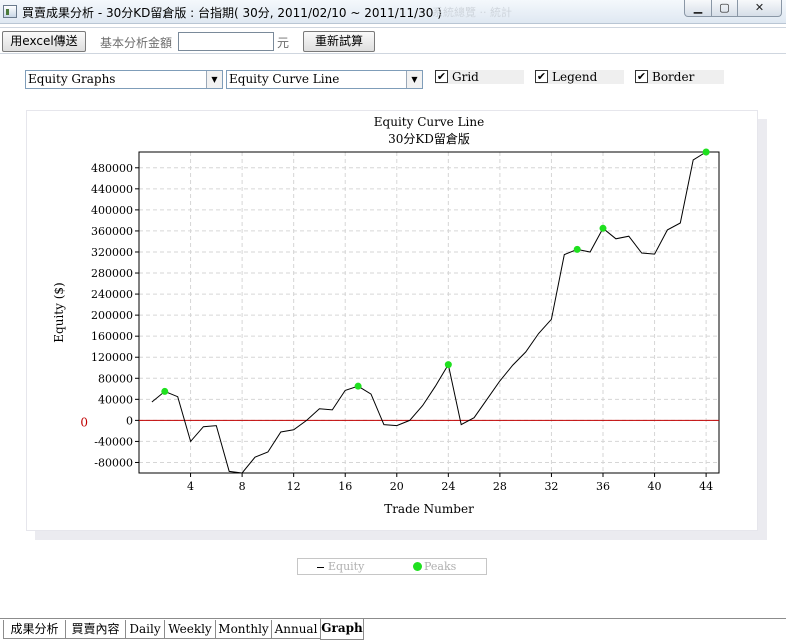  Describe the element at coordinates (448, 486) in the screenshot. I see `x-tick-label: 24` at that location.